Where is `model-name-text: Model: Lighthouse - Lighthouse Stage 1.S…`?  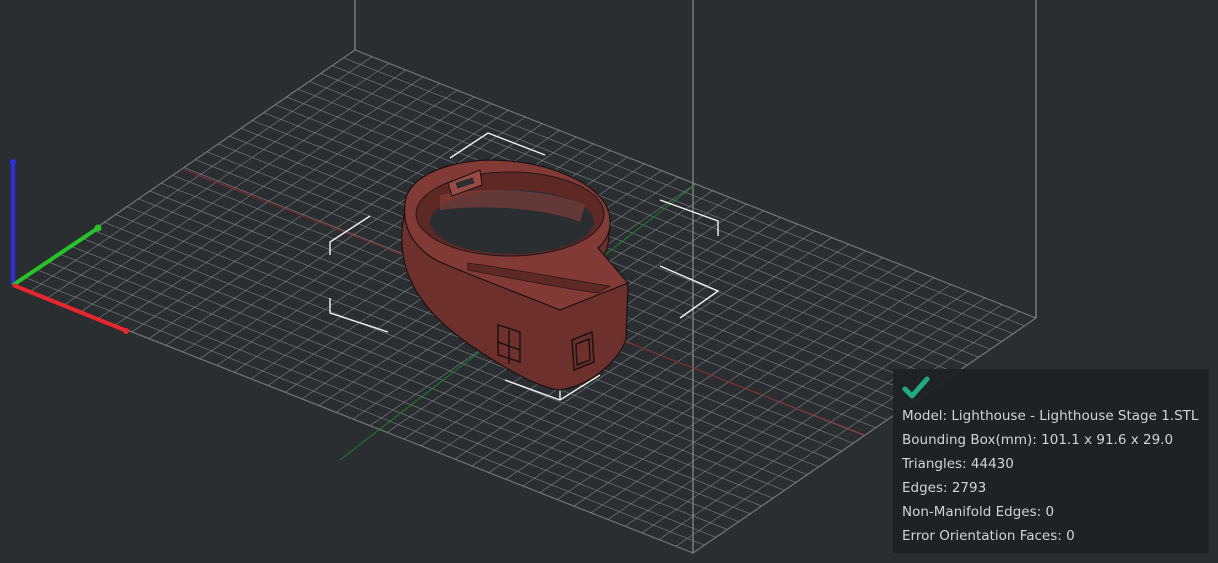
model-name-text: Model: Lighthouse - Lighthouse Stage 1.S… is located at coordinates (1050, 416).